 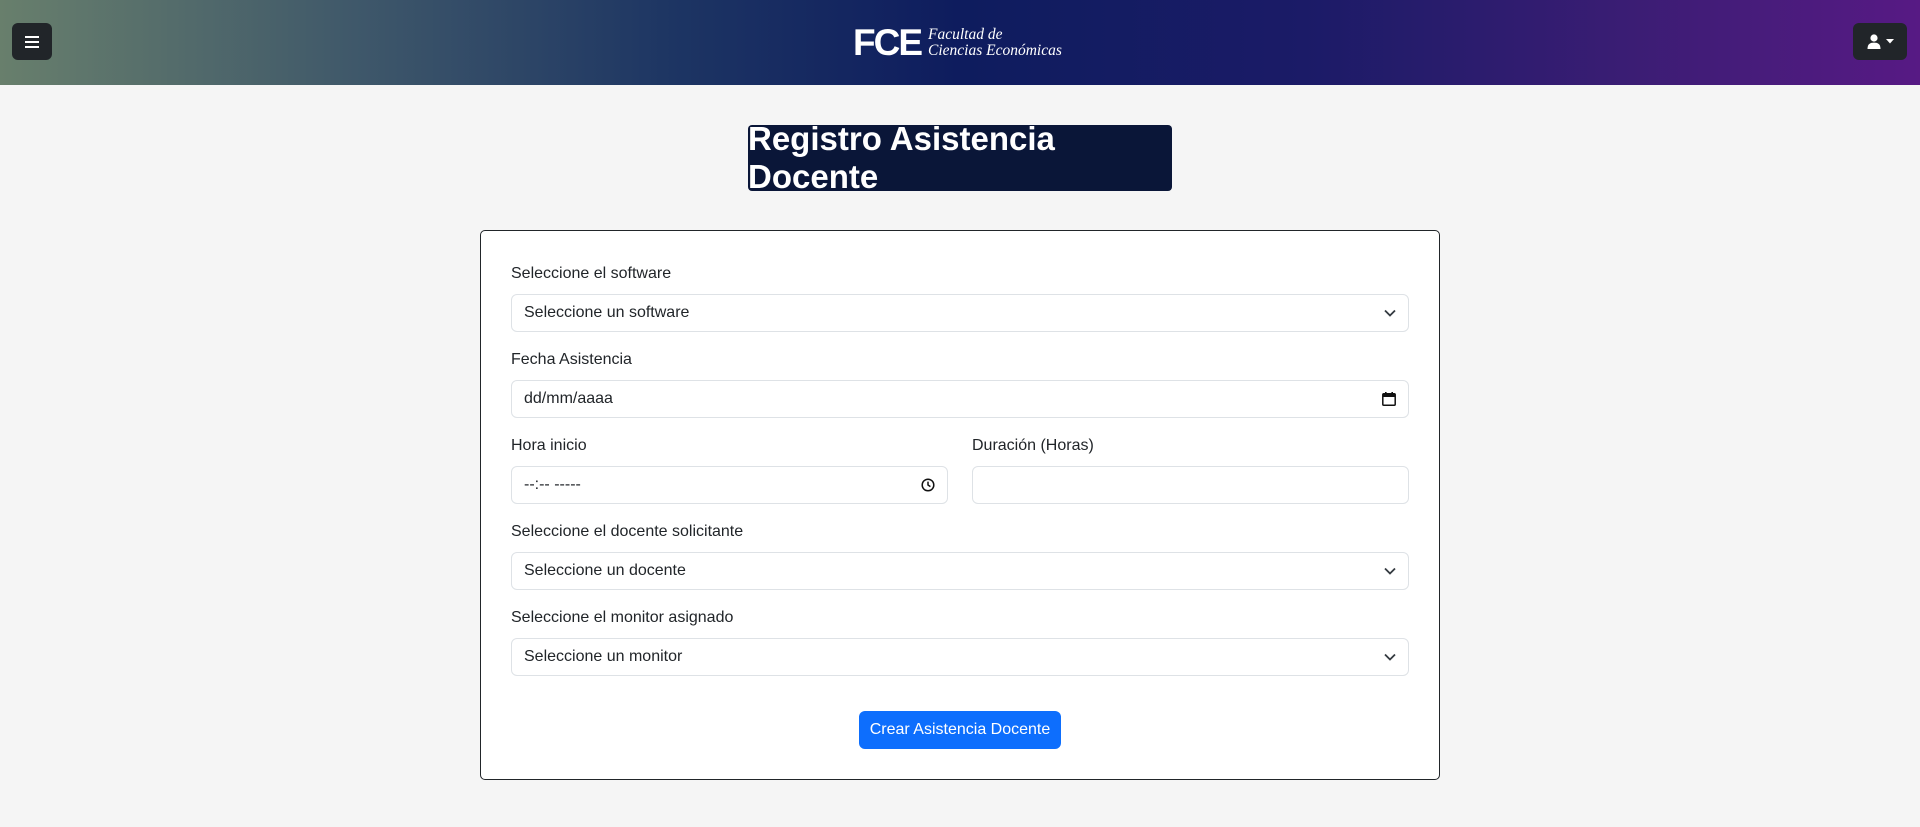 What do you see at coordinates (960, 730) in the screenshot?
I see `crear-asistencia-button: Crear Asistencia Docente` at bounding box center [960, 730].